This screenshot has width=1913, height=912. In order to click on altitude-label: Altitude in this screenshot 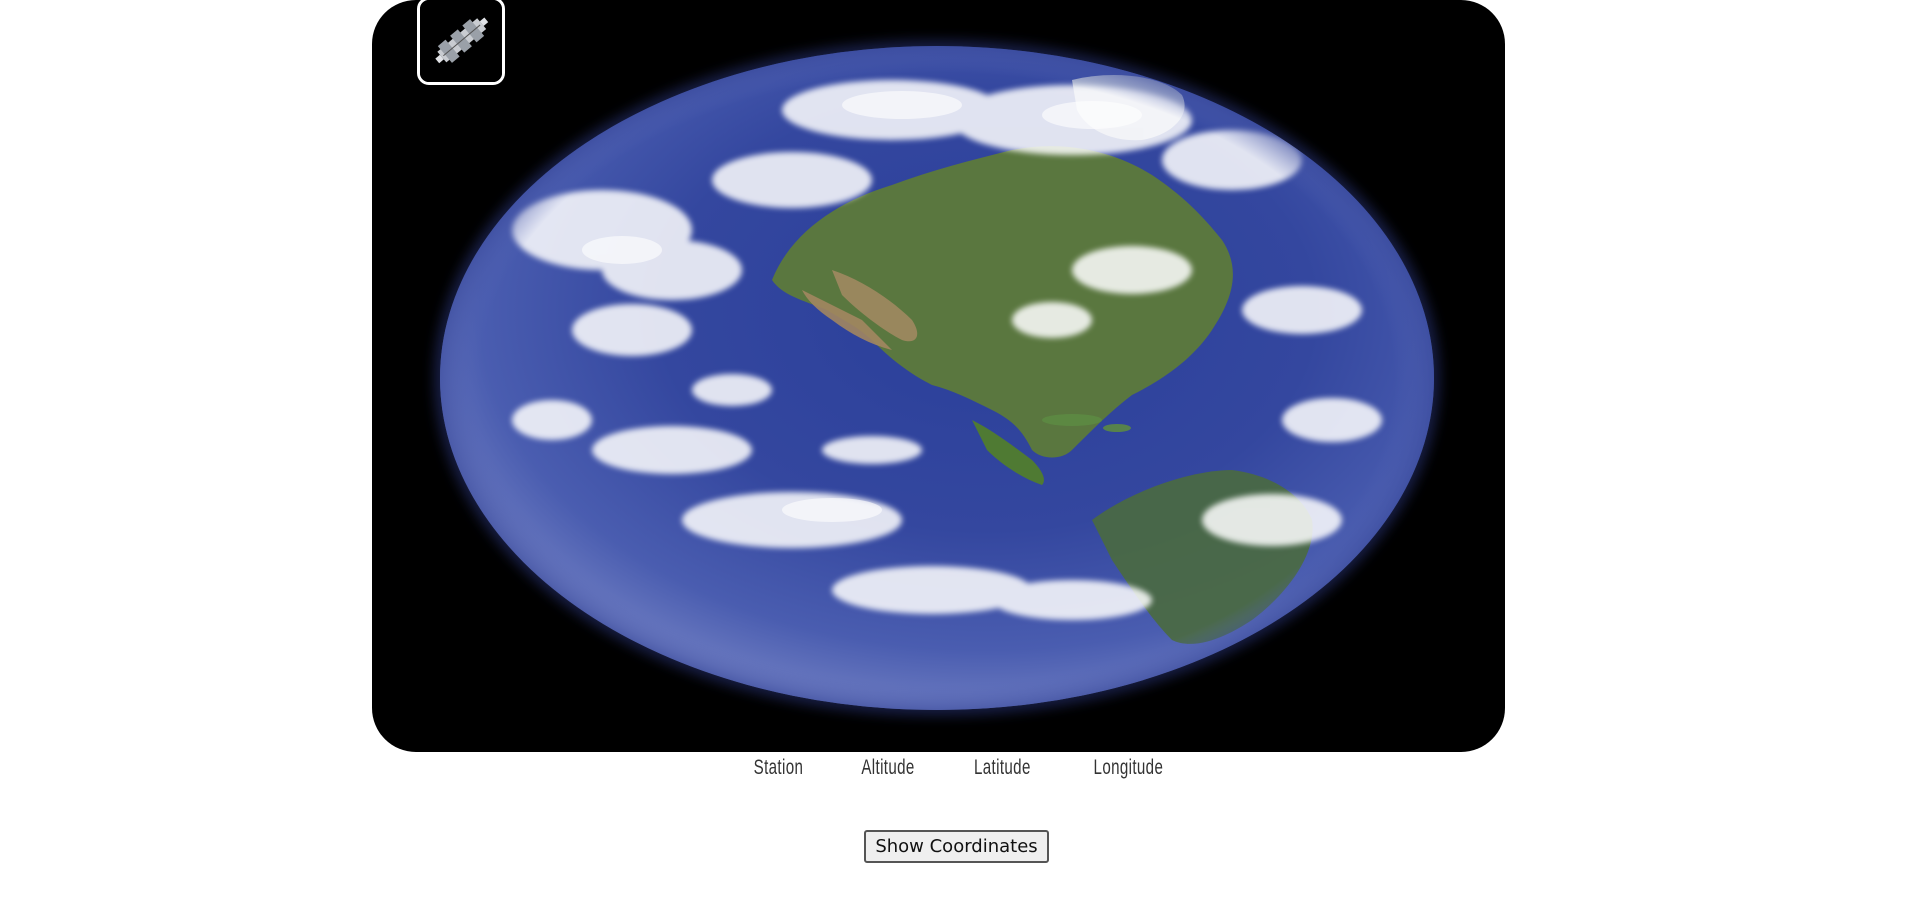, I will do `click(888, 767)`.